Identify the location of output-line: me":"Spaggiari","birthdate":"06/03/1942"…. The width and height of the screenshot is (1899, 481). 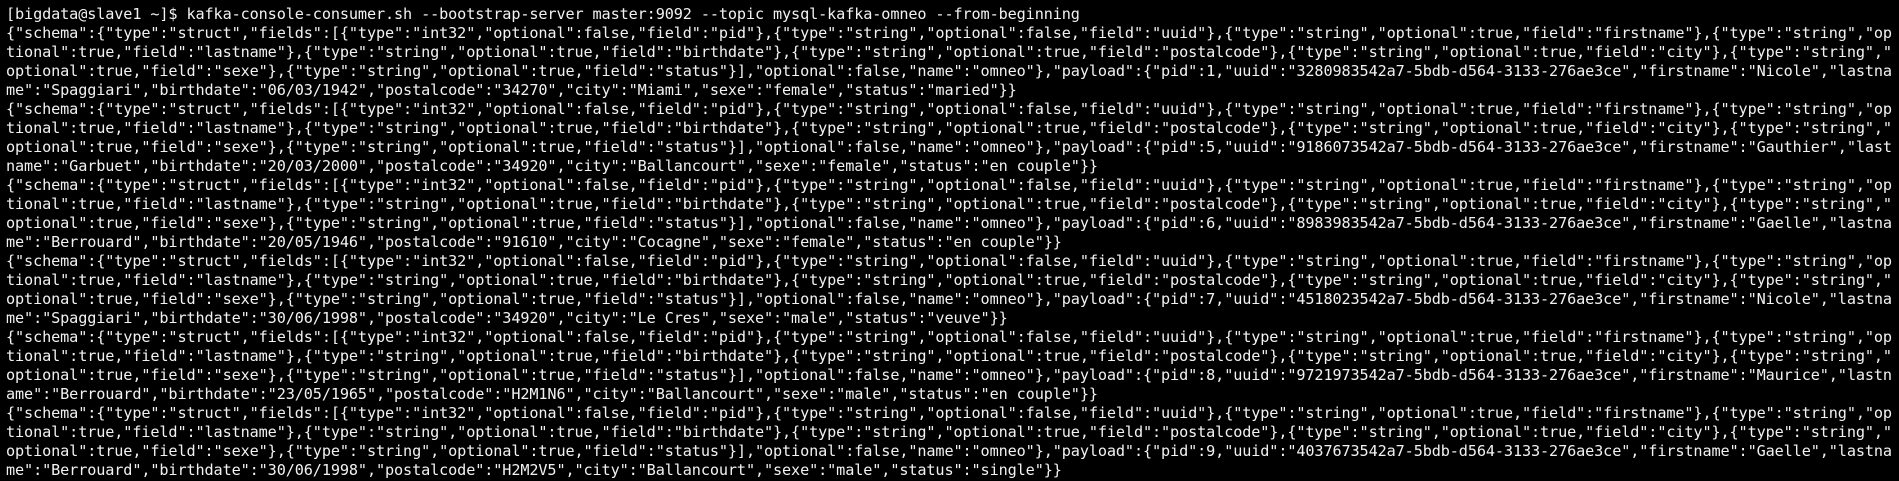
(511, 90).